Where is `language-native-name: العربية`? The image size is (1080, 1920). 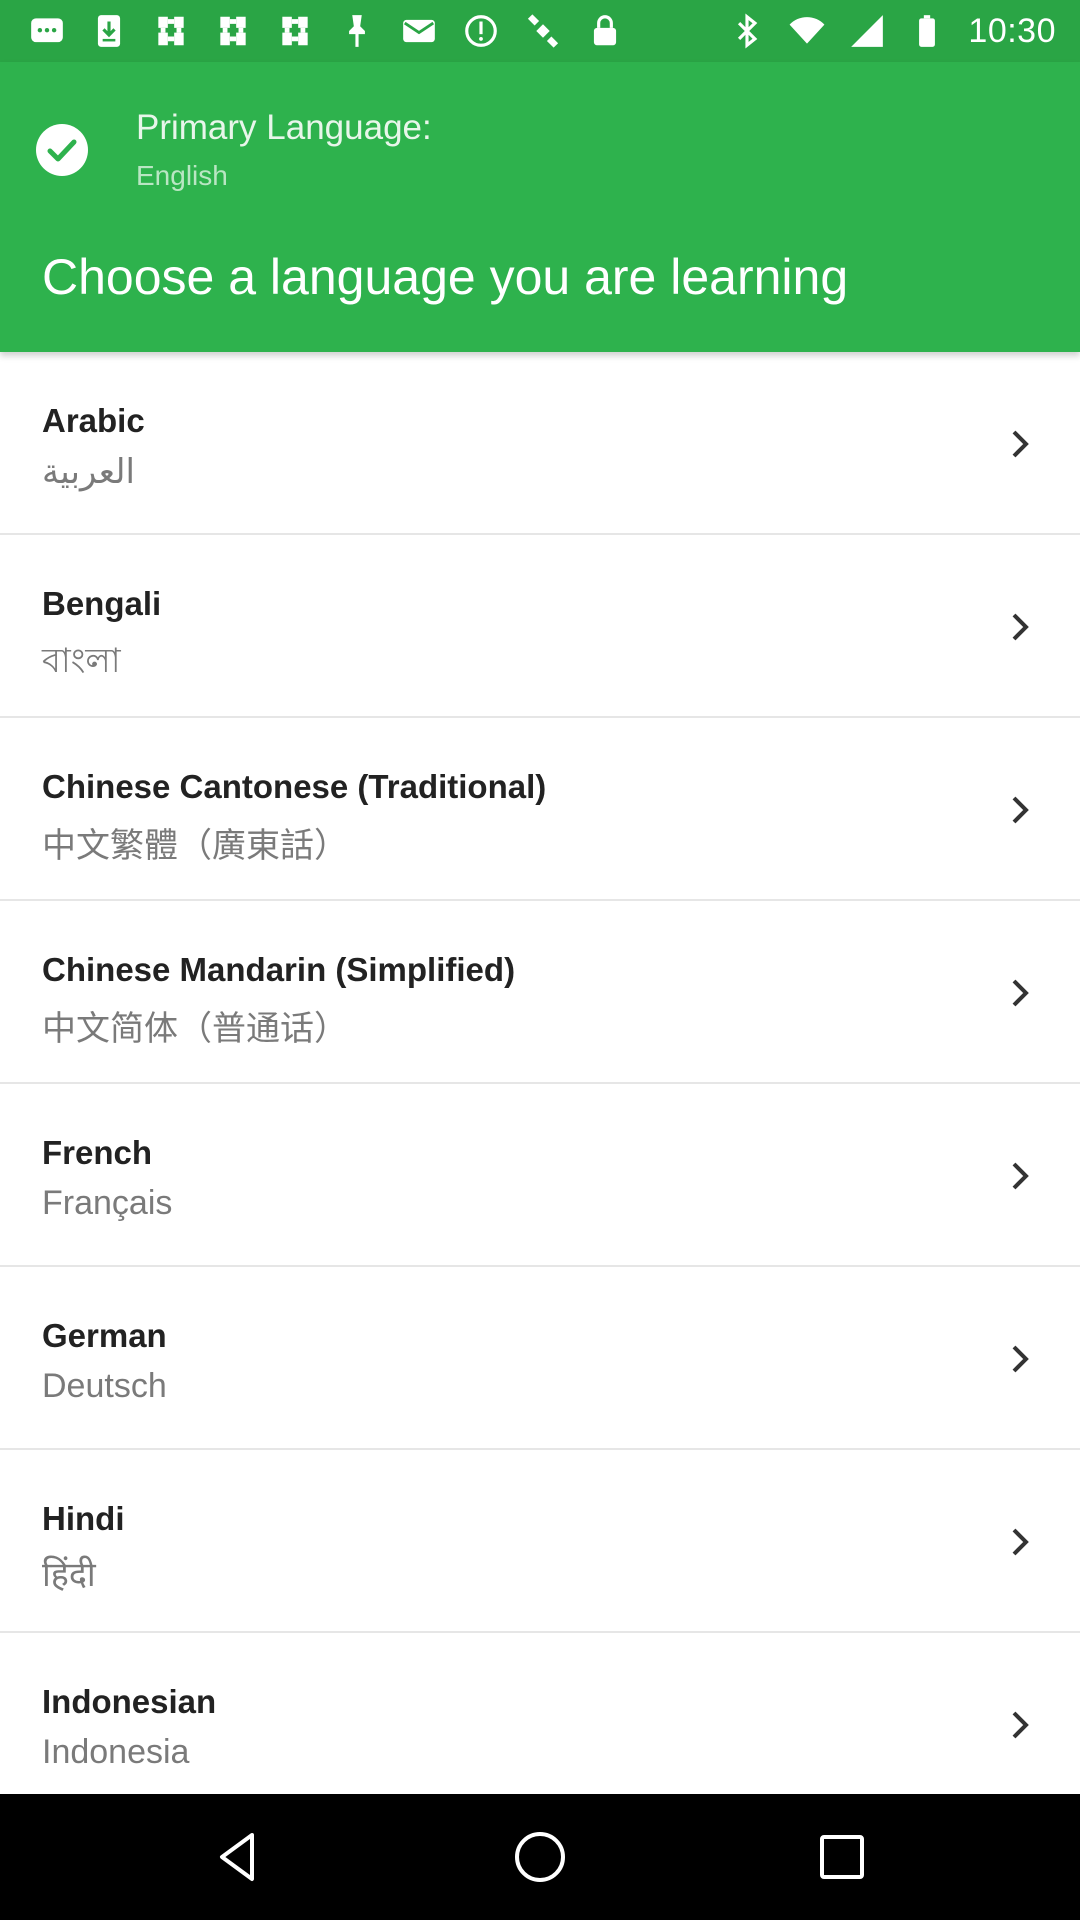 language-native-name: العربية is located at coordinates (88, 472).